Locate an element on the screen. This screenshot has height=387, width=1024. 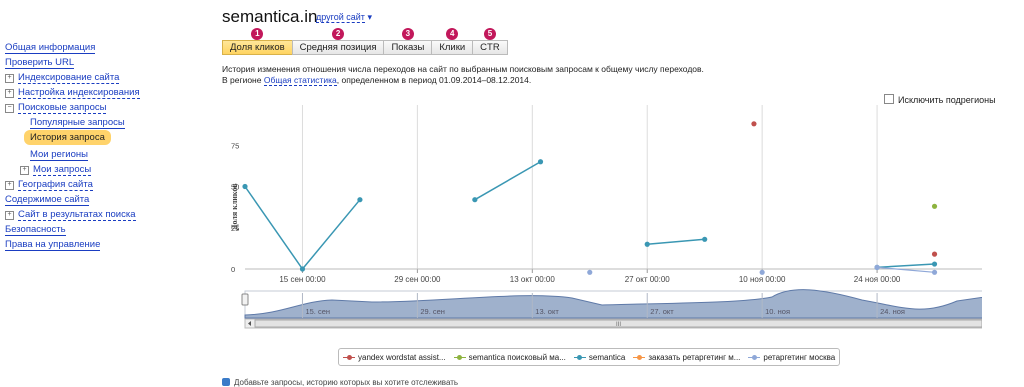
sidebar-item-label: Общая информация is located at coordinates (50, 48).